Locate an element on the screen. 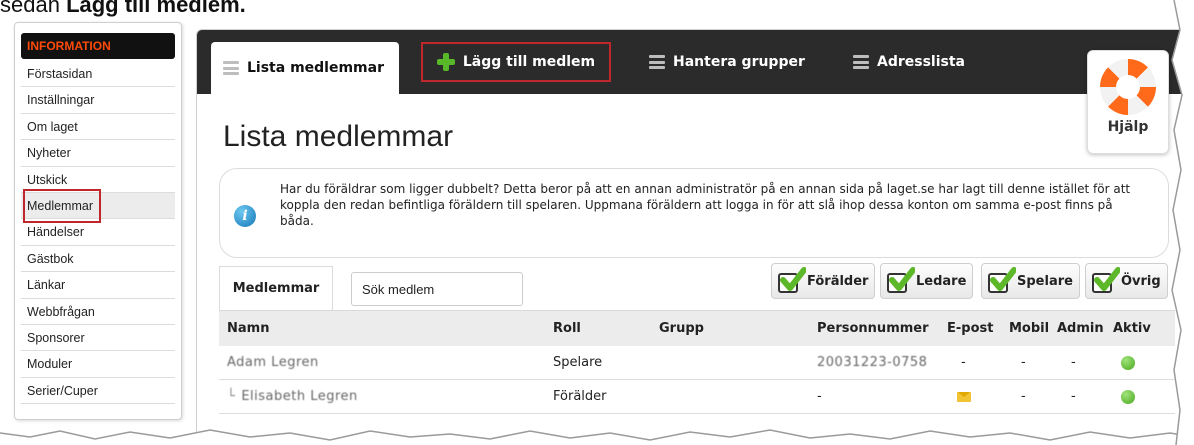 The height and width of the screenshot is (445, 1194). col-header-namn: Namn is located at coordinates (248, 328).